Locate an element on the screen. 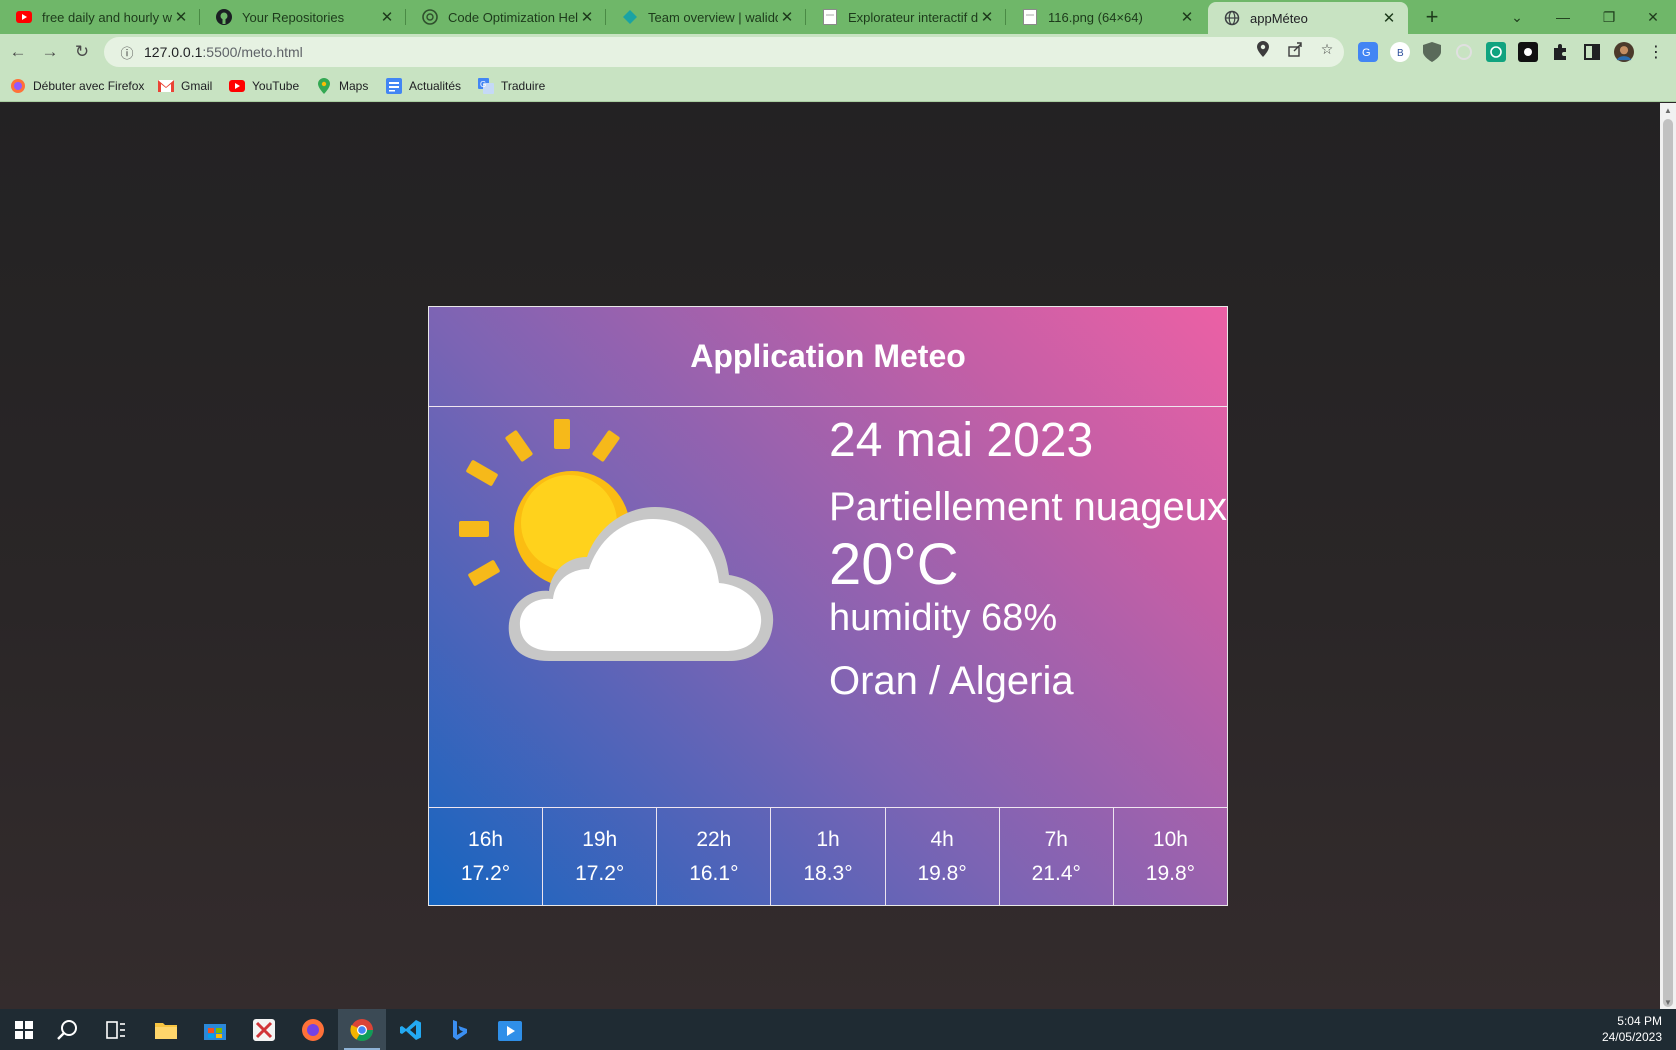  bookmark-label: Traduire is located at coordinates (523, 86).